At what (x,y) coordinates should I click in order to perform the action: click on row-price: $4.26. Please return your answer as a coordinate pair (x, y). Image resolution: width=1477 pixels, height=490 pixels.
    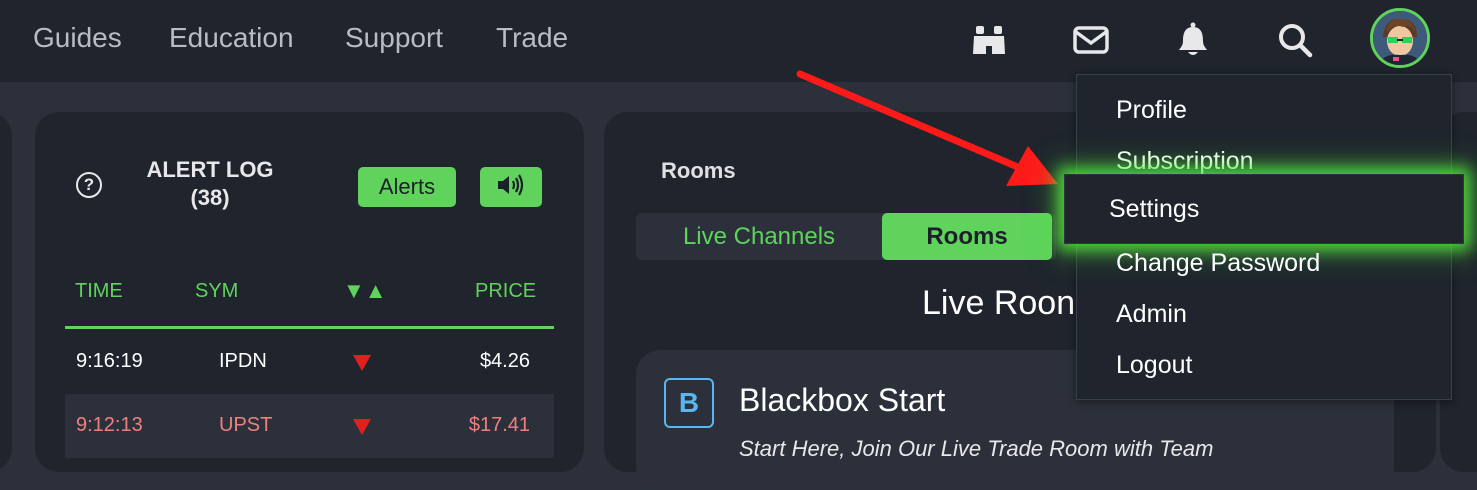
    Looking at the image, I should click on (504, 361).